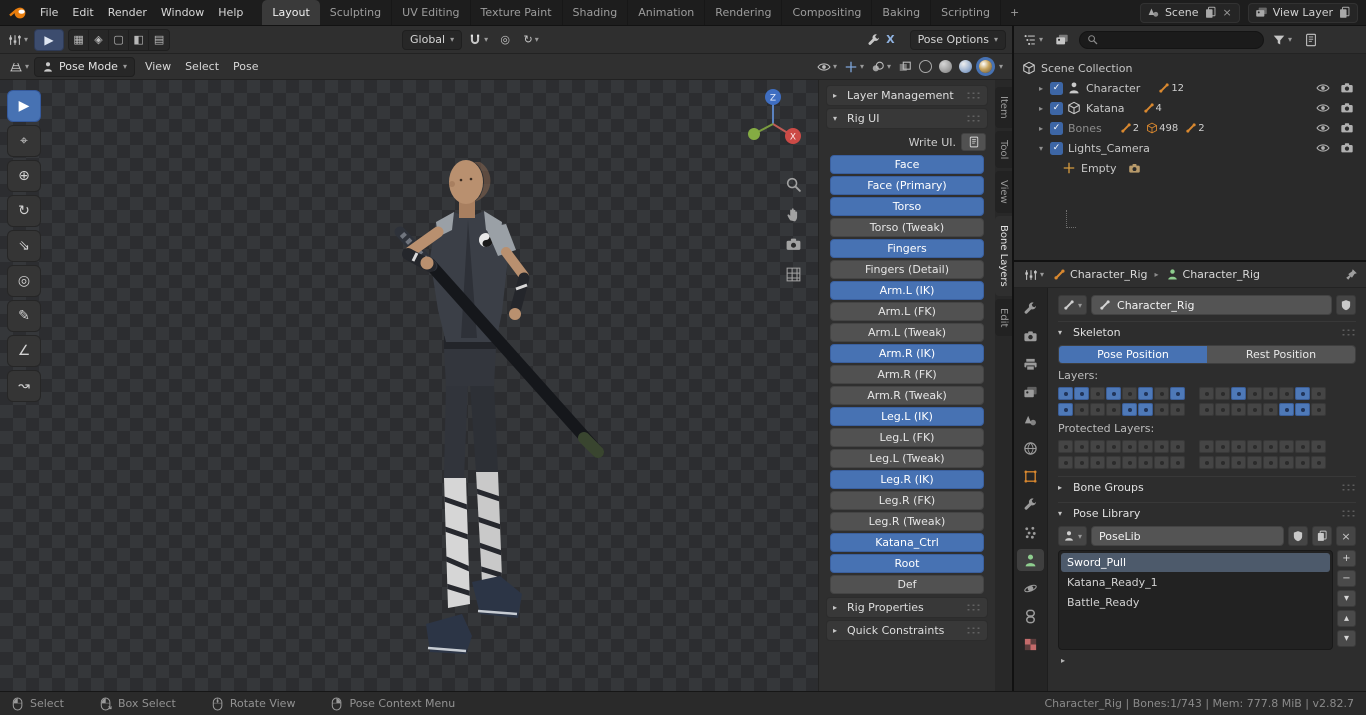 This screenshot has width=1366, height=715. I want to click on tool-rotate: ↻, so click(24, 211).